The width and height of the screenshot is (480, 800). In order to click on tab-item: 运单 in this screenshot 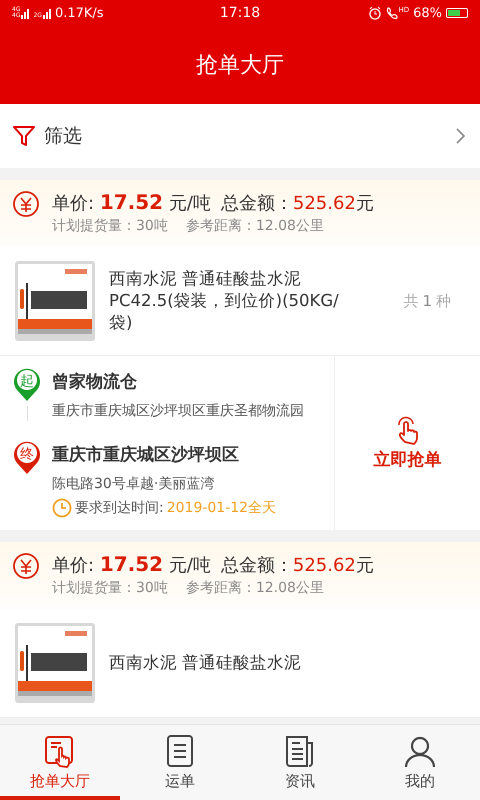, I will do `click(180, 762)`.